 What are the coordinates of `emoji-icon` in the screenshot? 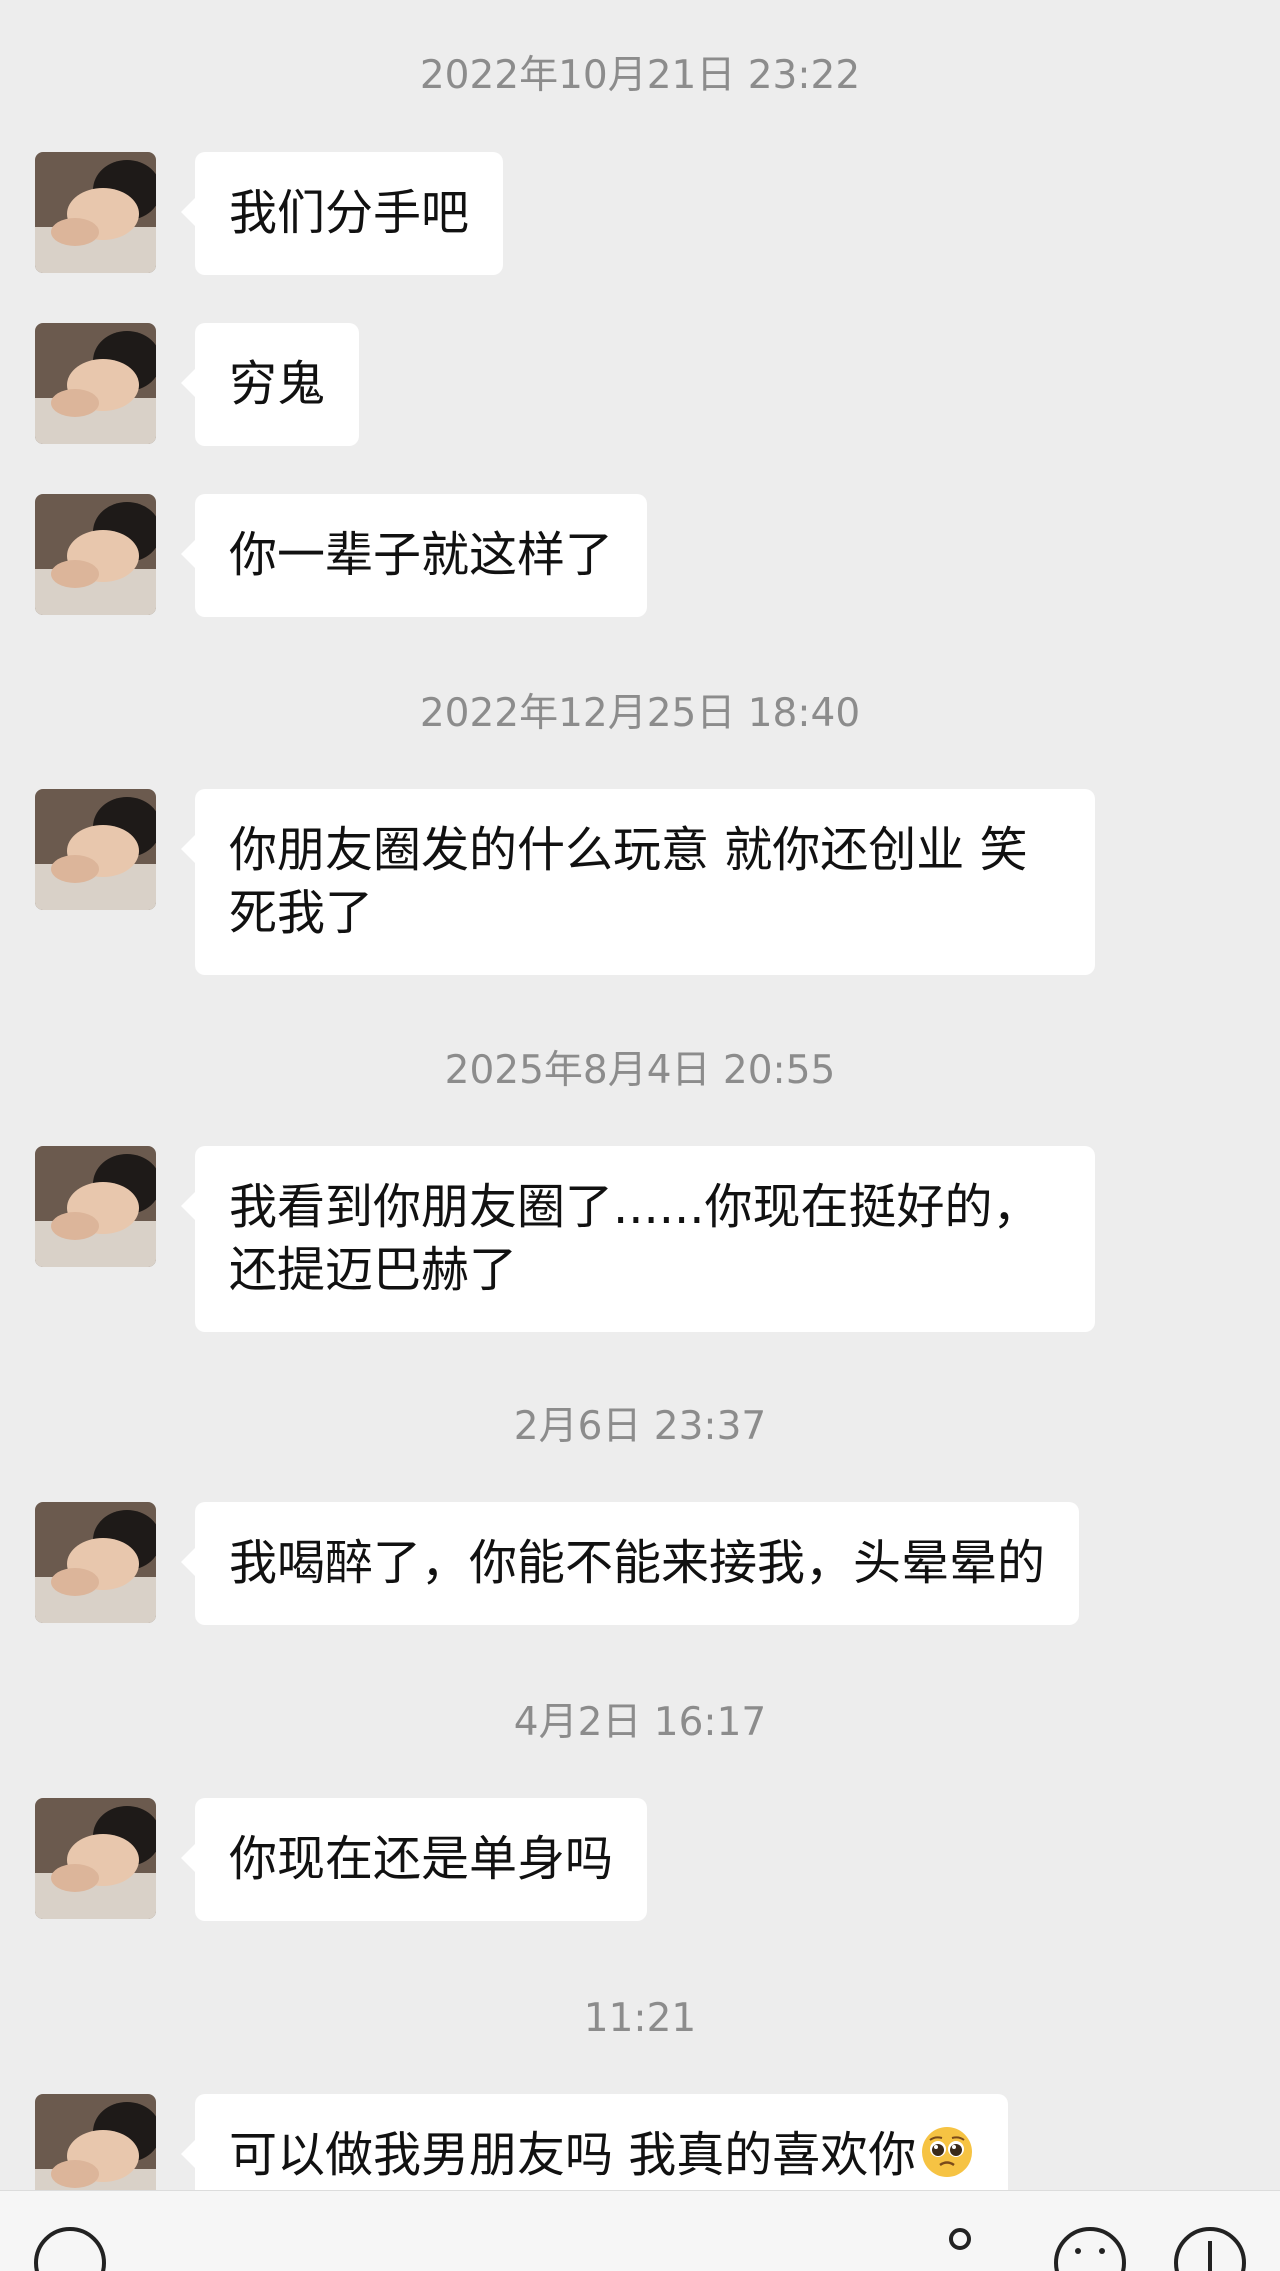 It's located at (1090, 2246).